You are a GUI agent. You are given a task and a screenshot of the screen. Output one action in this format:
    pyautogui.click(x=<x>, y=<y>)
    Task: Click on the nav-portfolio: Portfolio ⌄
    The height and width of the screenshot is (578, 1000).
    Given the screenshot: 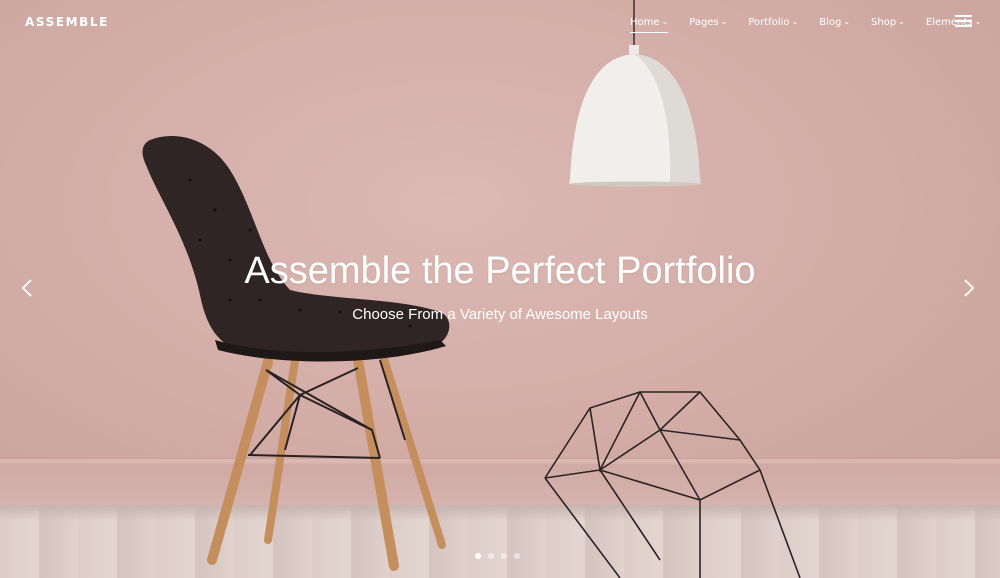 What is the action you would take?
    pyautogui.click(x=773, y=22)
    